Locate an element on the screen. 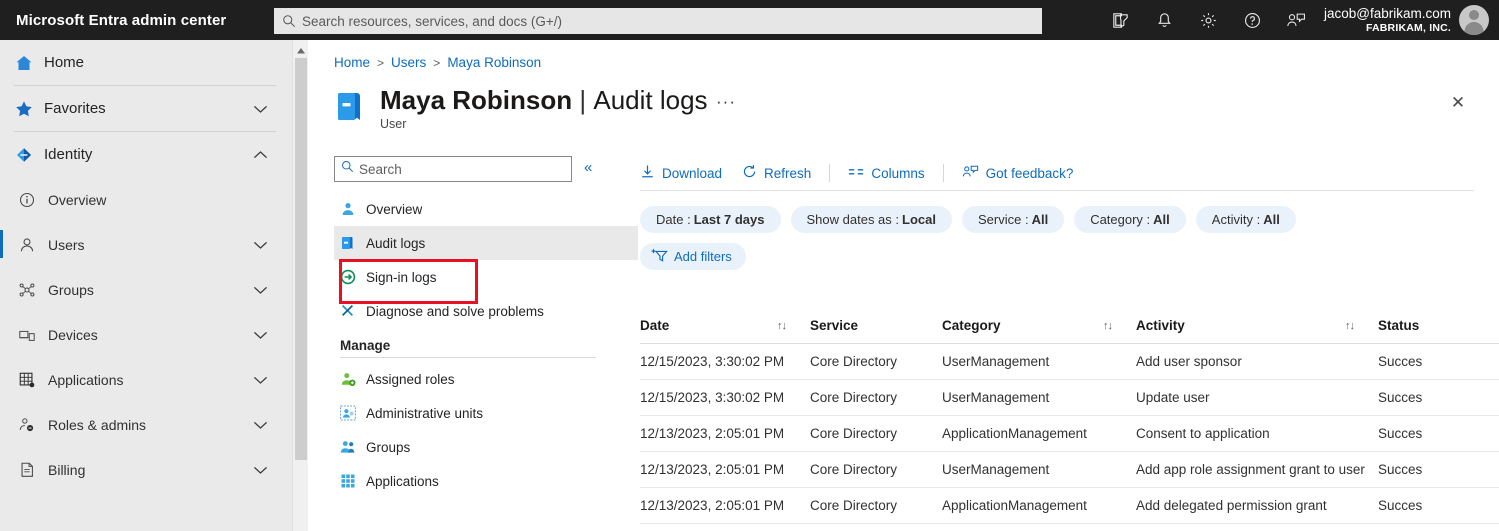  feedback-label: Got feedback? is located at coordinates (1029, 173).